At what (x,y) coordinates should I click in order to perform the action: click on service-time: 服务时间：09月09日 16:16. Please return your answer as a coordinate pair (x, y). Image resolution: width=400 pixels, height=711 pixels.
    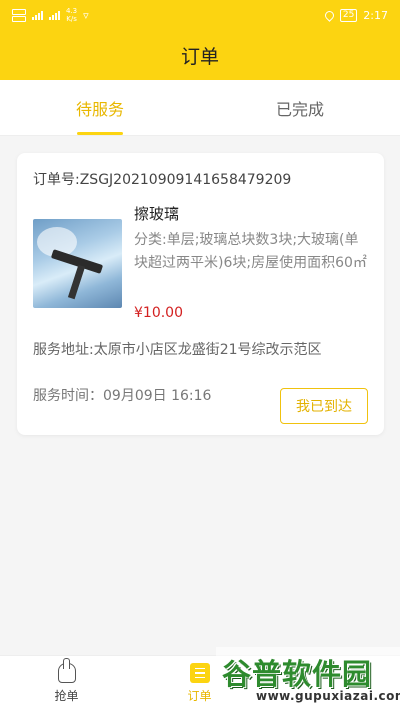
    Looking at the image, I should click on (122, 396).